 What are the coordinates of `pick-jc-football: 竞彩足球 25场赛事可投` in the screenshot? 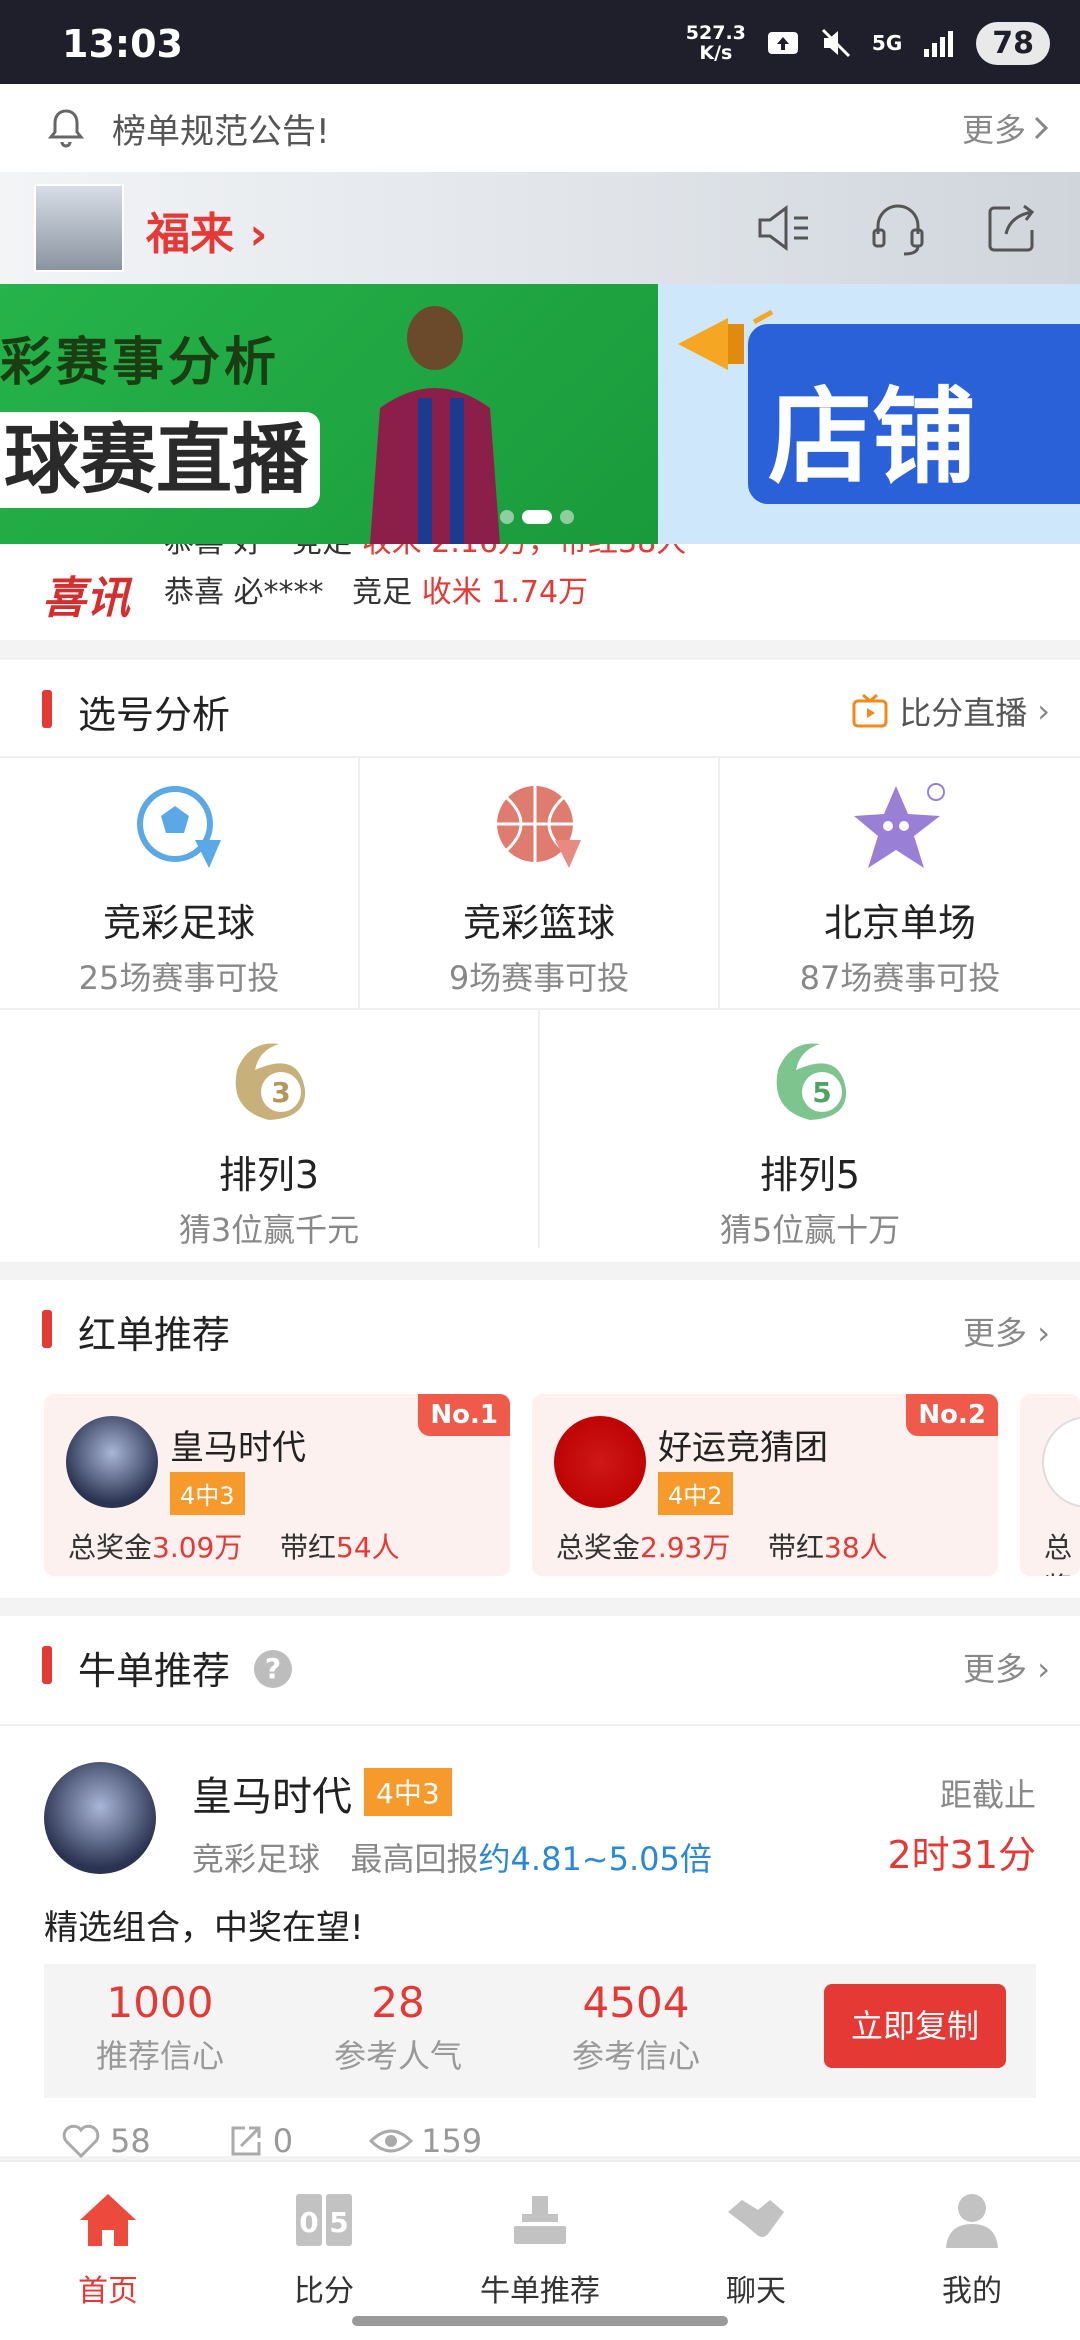 It's located at (179, 888).